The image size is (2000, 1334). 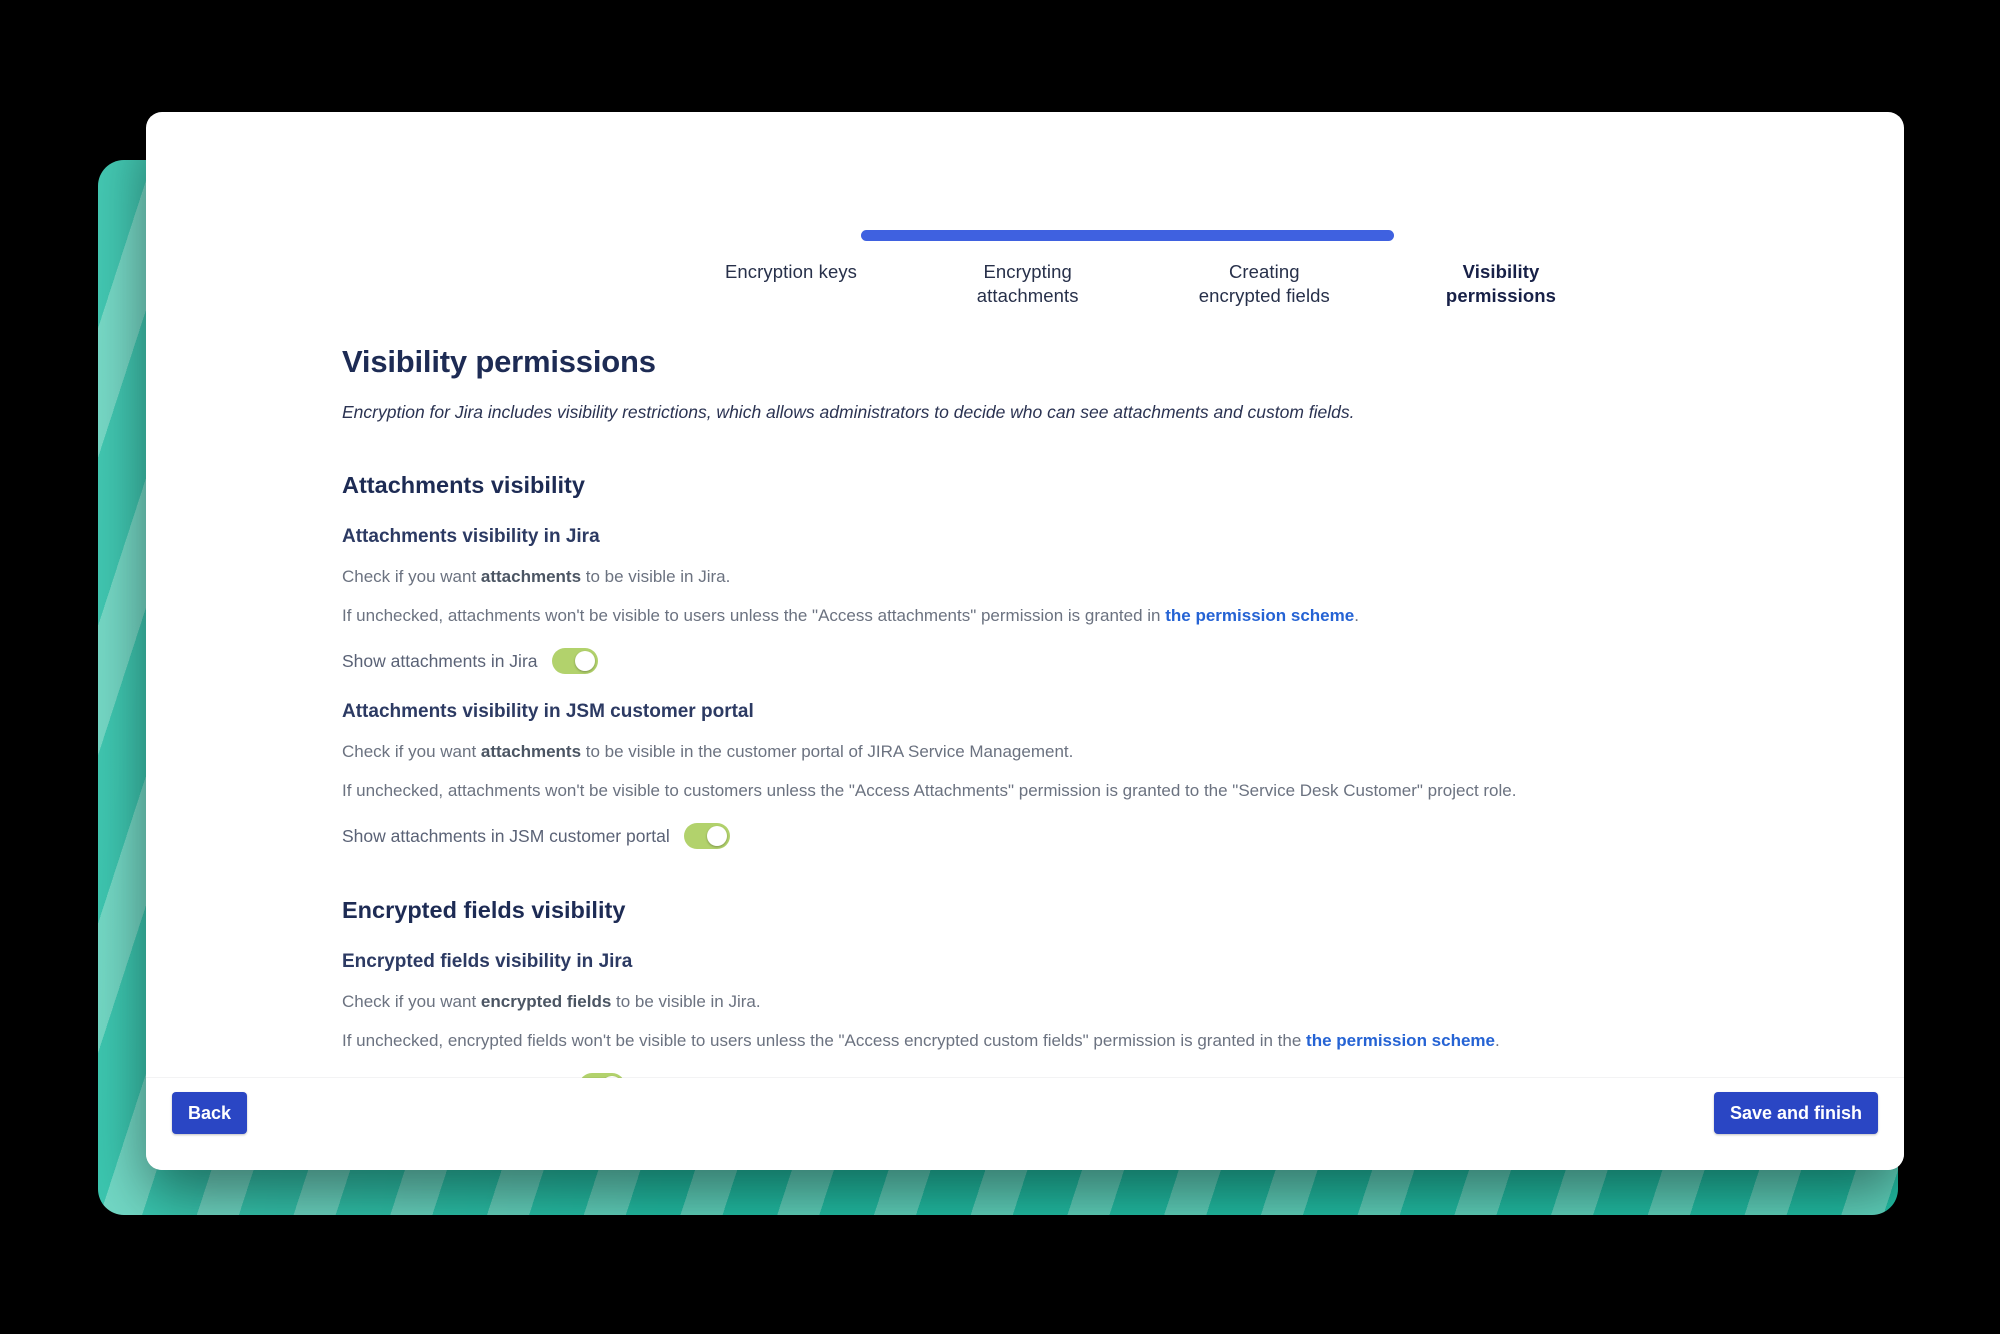 What do you see at coordinates (210, 1113) in the screenshot?
I see `back-button: Back` at bounding box center [210, 1113].